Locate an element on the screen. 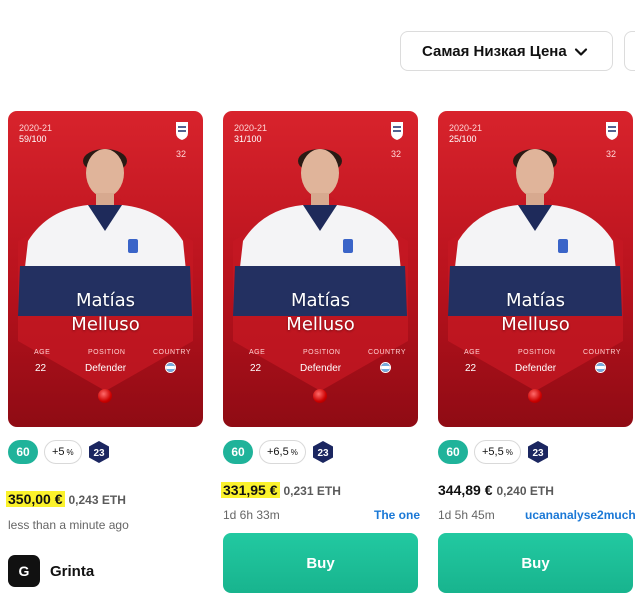 This screenshot has width=635, height=608. seller-link: ucananalyse2much is located at coordinates (580, 515).